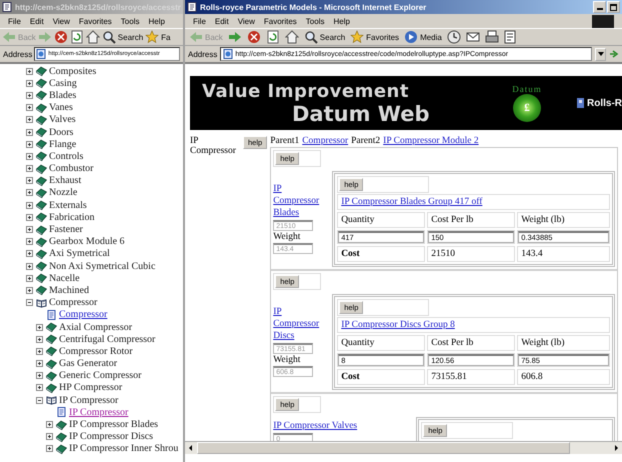 Image resolution: width=622 pixels, height=462 pixels. What do you see at coordinates (325, 141) in the screenshot?
I see `parent-link: Compressor` at bounding box center [325, 141].